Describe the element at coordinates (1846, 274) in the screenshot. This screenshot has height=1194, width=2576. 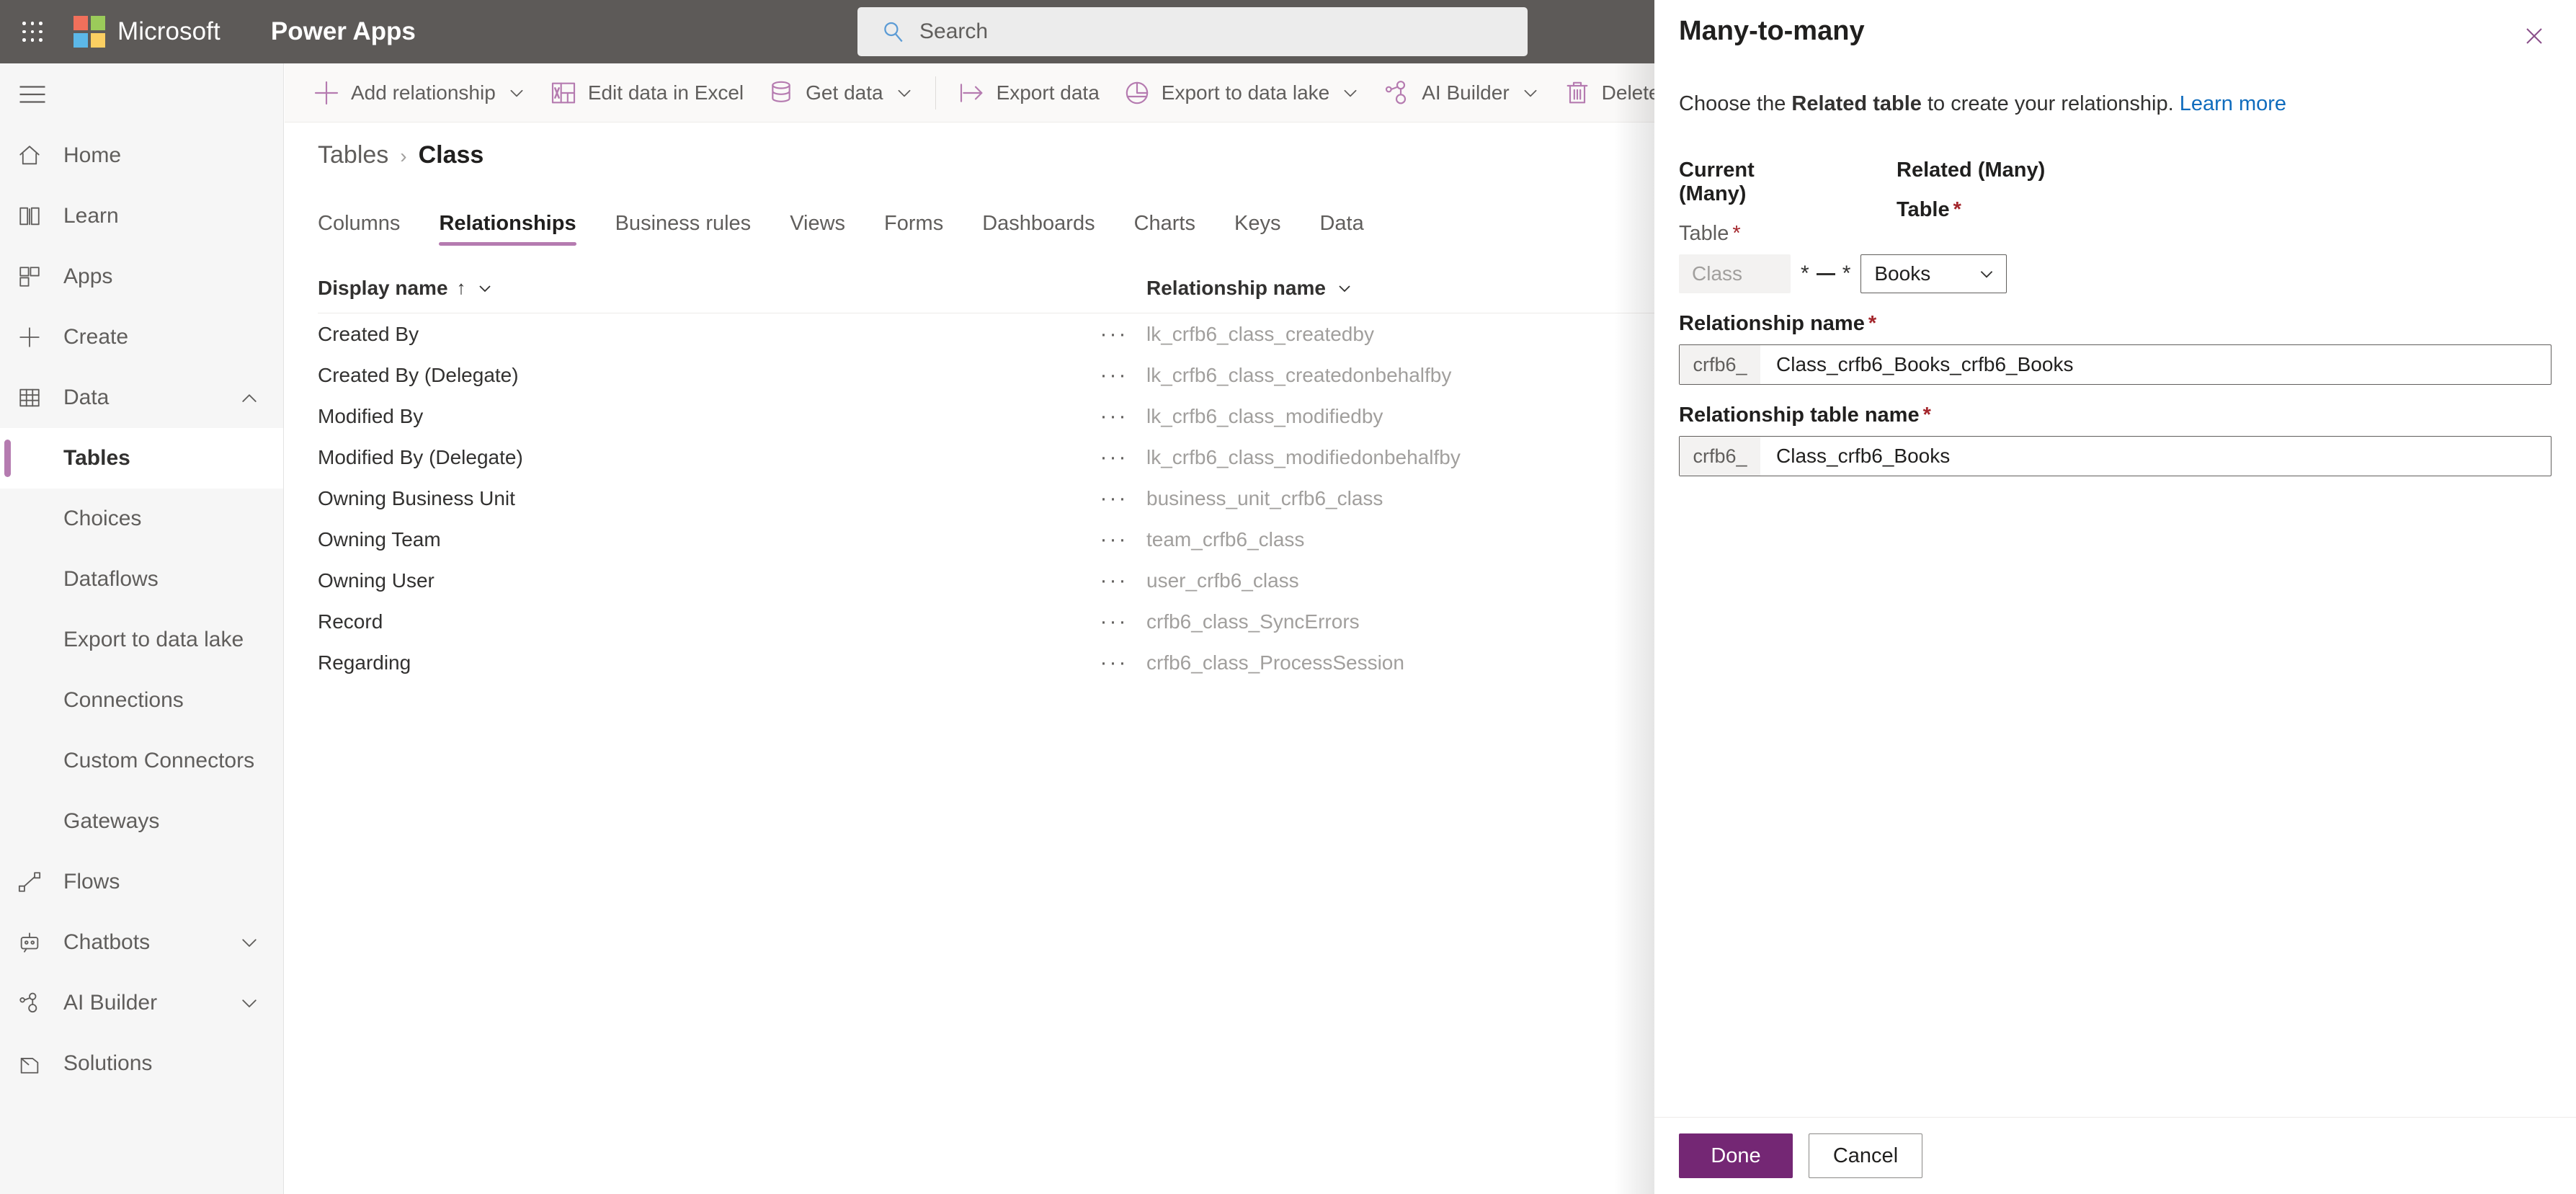
I see `cardinality-right-star: *` at that location.